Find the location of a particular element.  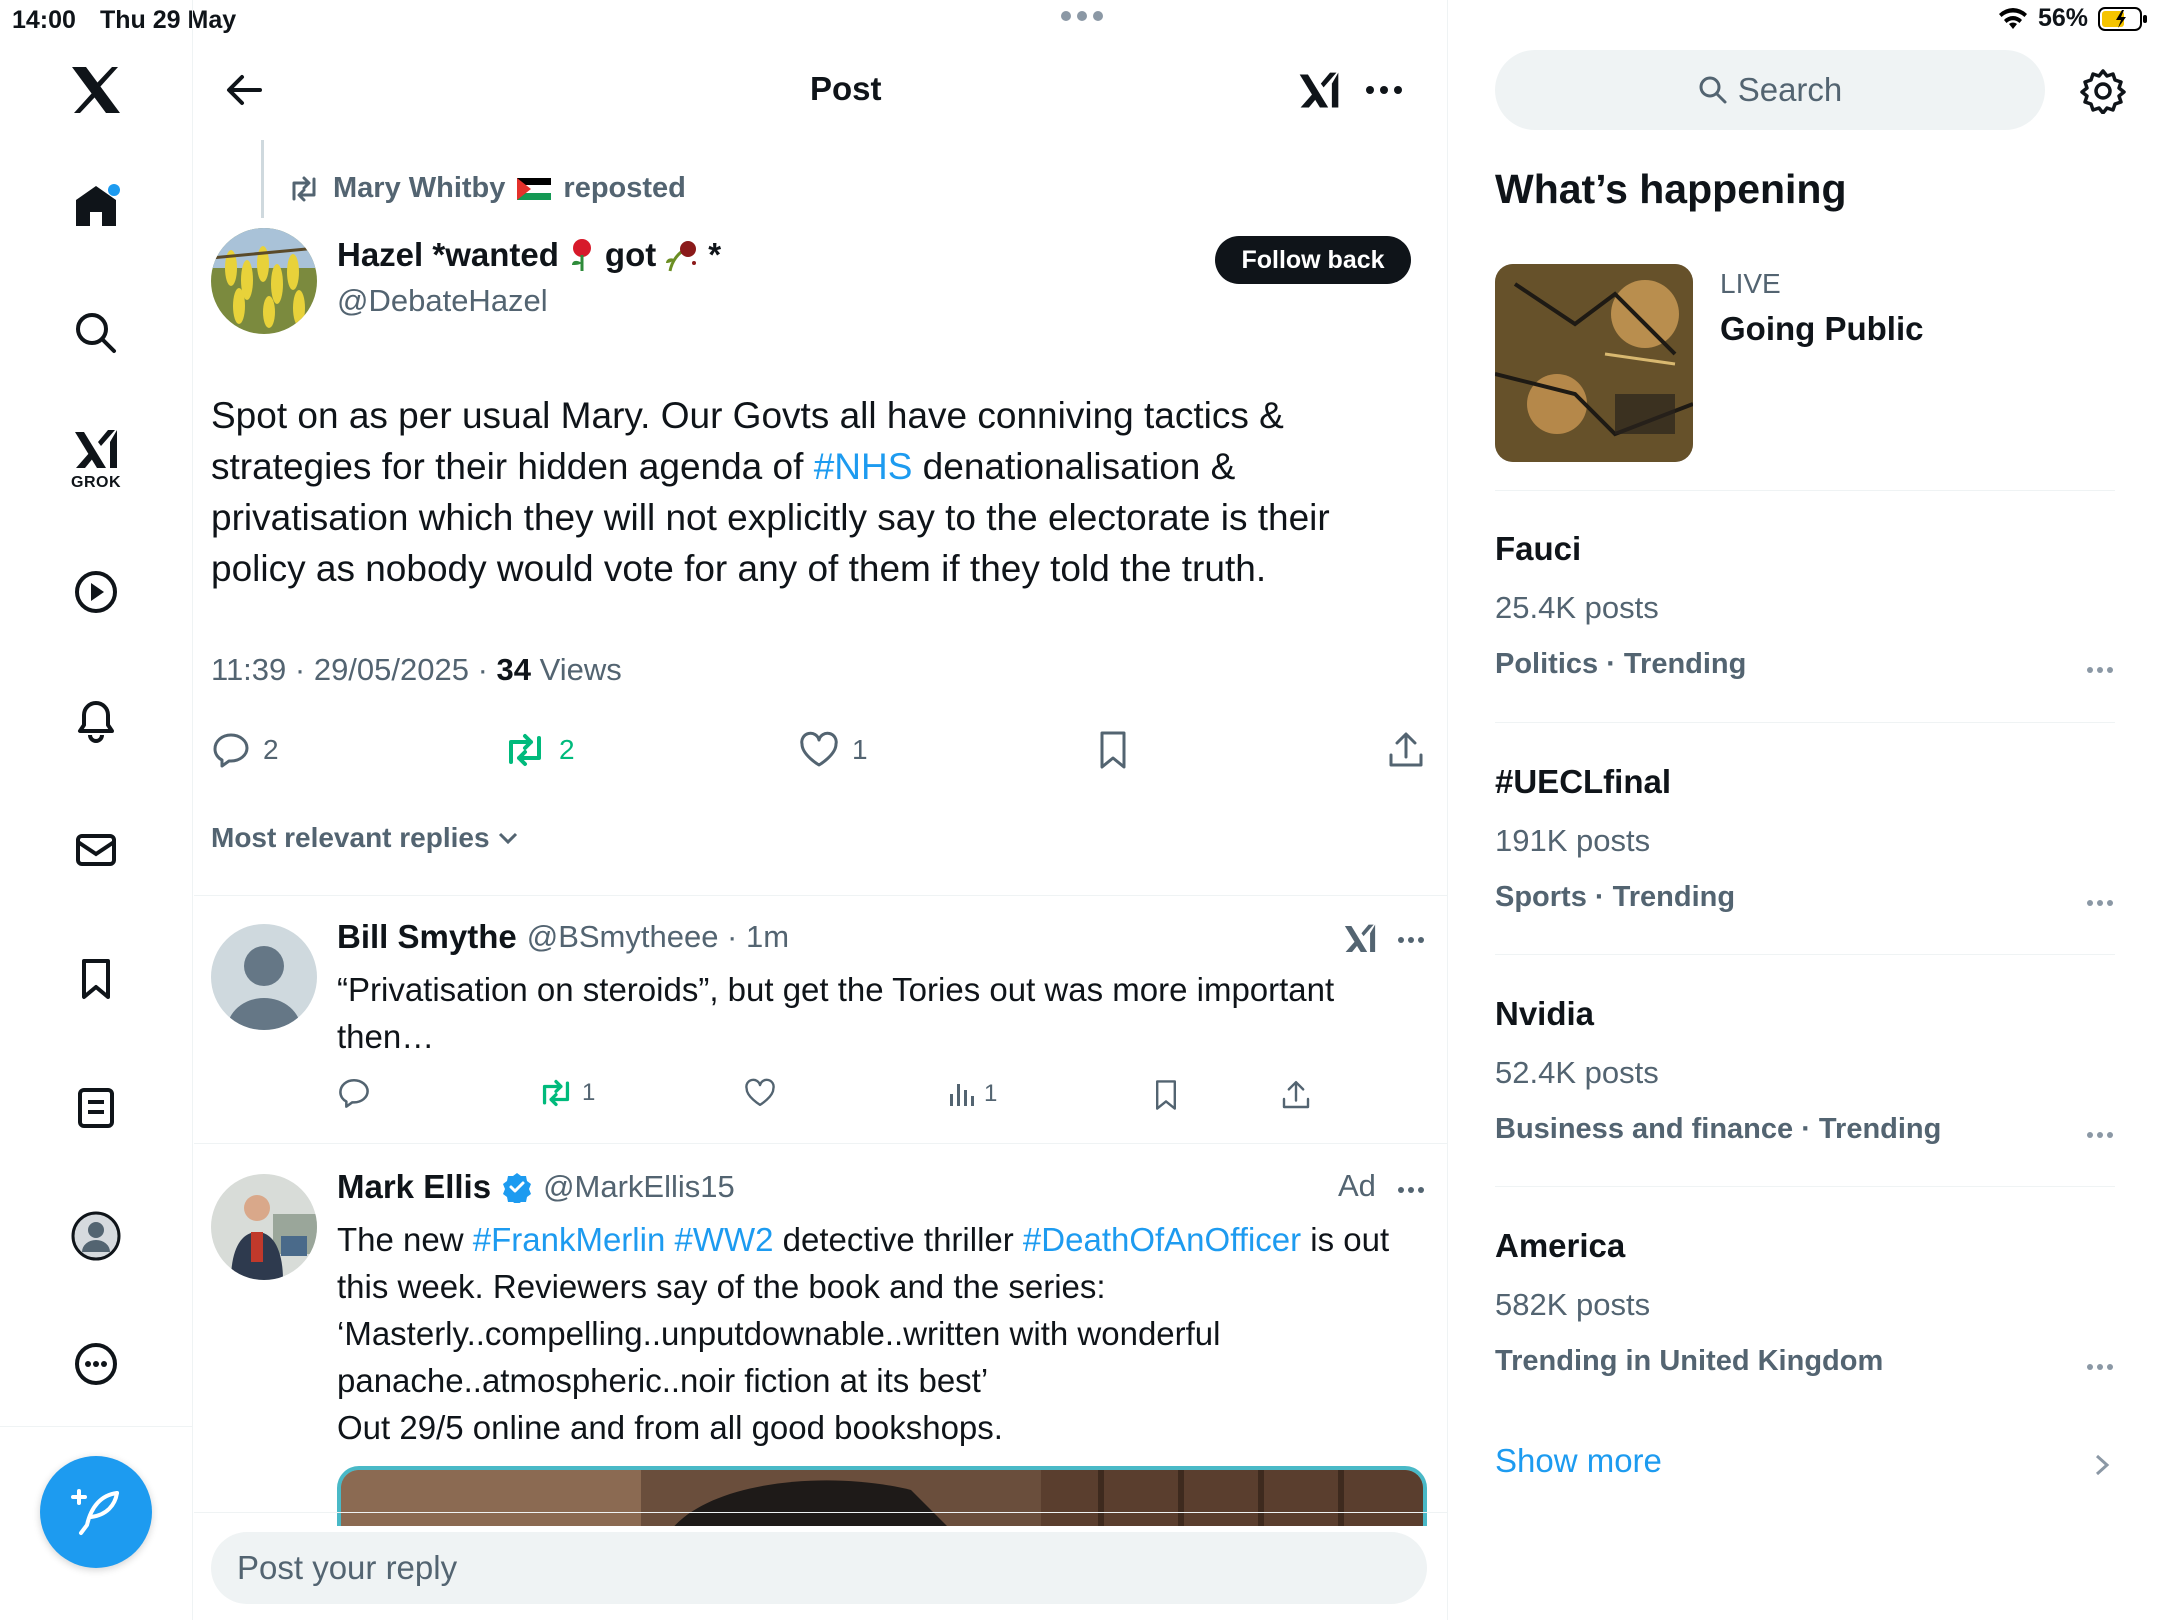

author-name: Hazel *wanted got * is located at coordinates (529, 255).